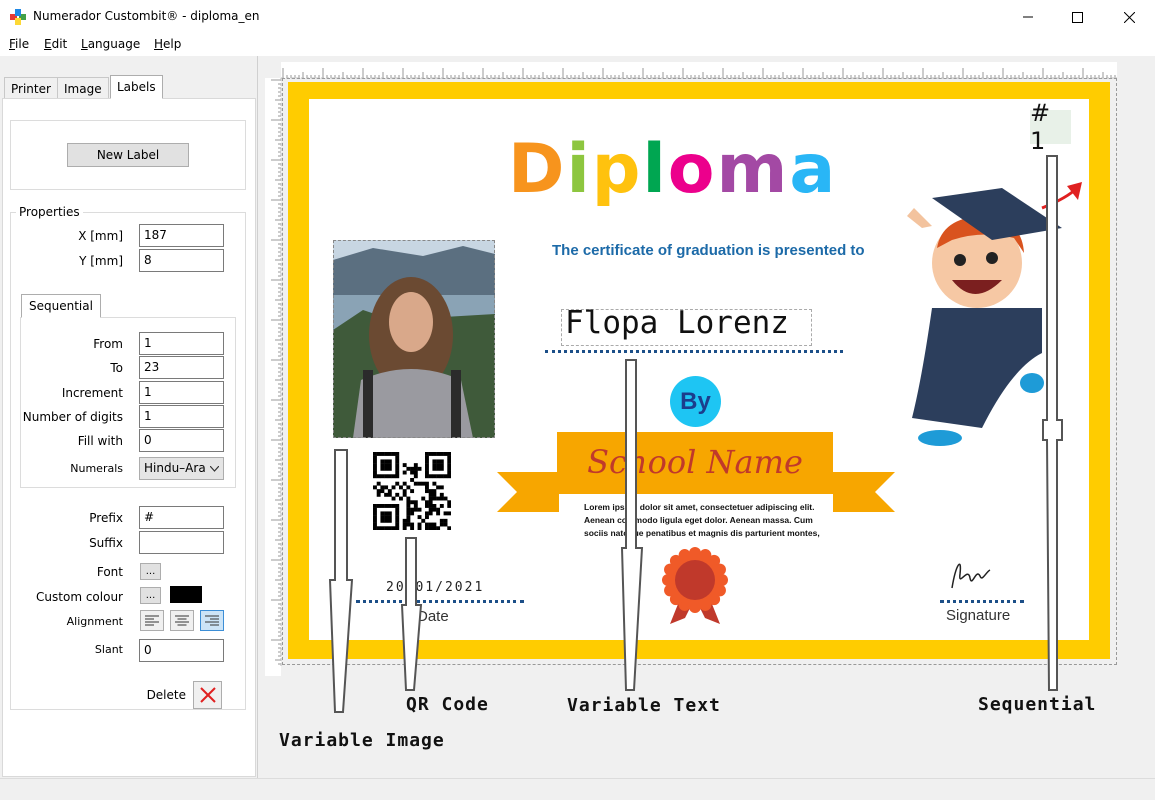 This screenshot has height=800, width=1155. Describe the element at coordinates (1037, 704) in the screenshot. I see `callout-sequential: Sequential` at that location.